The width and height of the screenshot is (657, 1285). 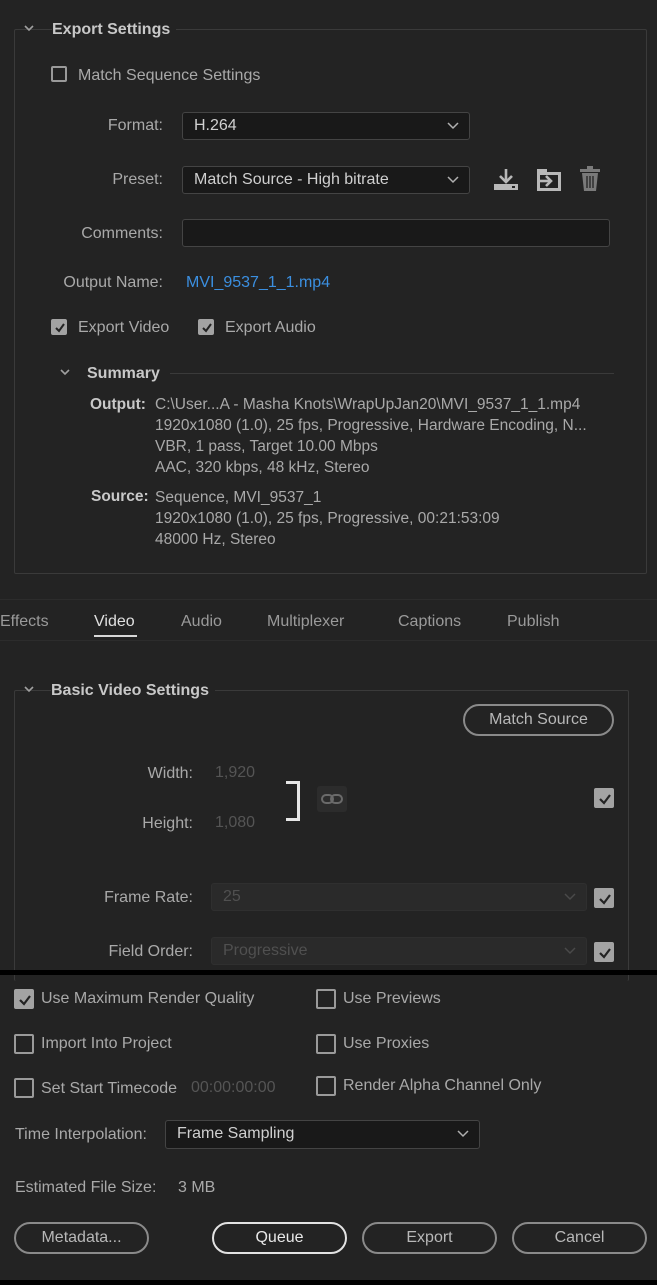 I want to click on tab-multiplexer: Multiplexer, so click(x=305, y=622).